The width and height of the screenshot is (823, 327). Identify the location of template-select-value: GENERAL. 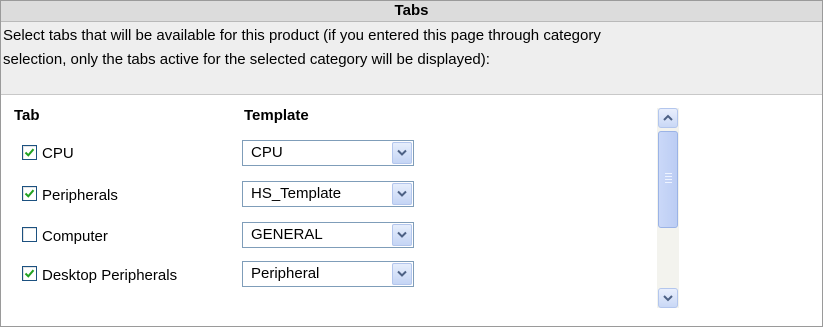
(287, 234).